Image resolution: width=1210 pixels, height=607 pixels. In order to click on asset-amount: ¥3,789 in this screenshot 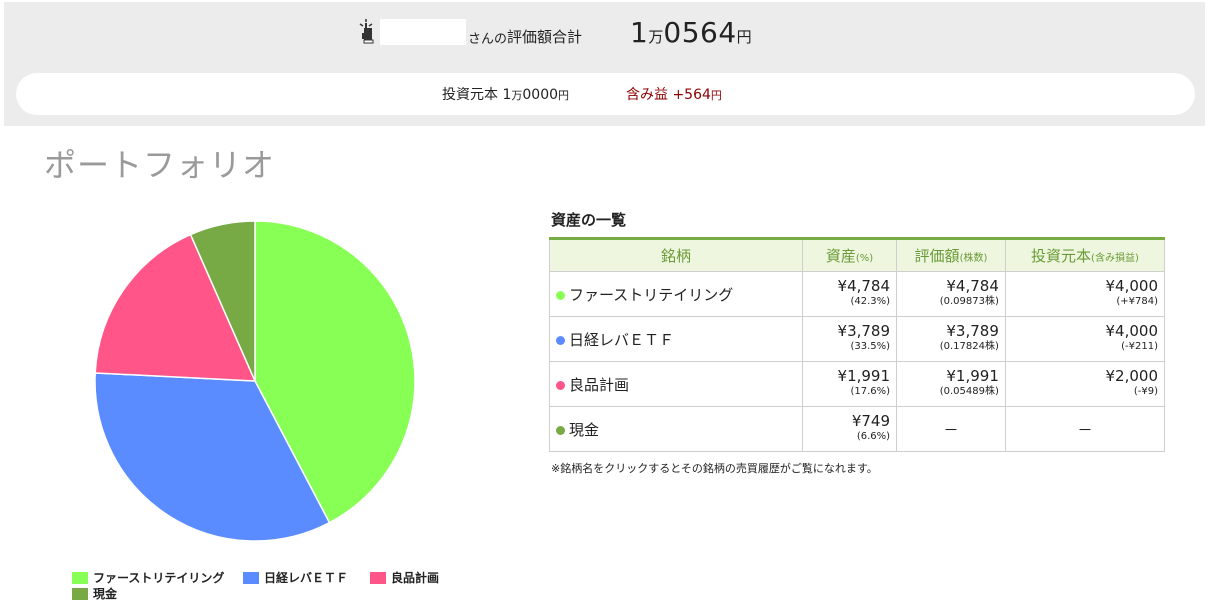, I will do `click(864, 331)`.